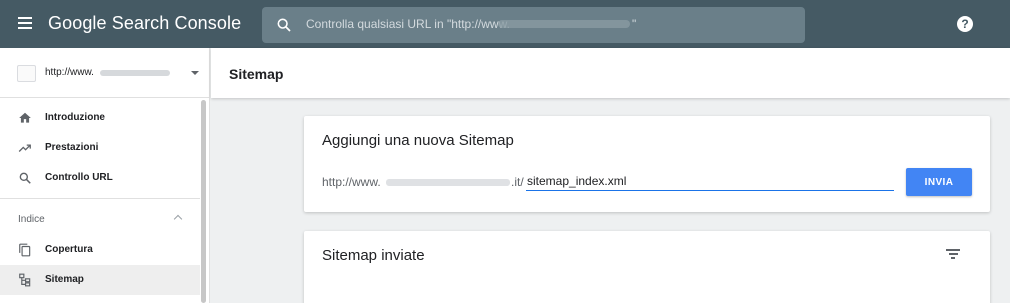 Image resolution: width=1010 pixels, height=303 pixels. I want to click on sidebar-item-sitemap: Sitemap, so click(100, 280).